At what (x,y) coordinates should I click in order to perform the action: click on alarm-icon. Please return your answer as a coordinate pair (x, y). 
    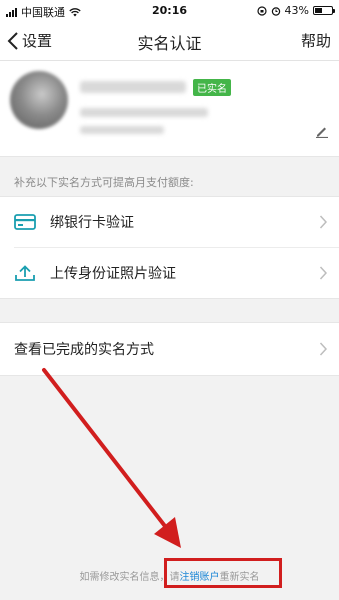
    Looking at the image, I should click on (275, 11).